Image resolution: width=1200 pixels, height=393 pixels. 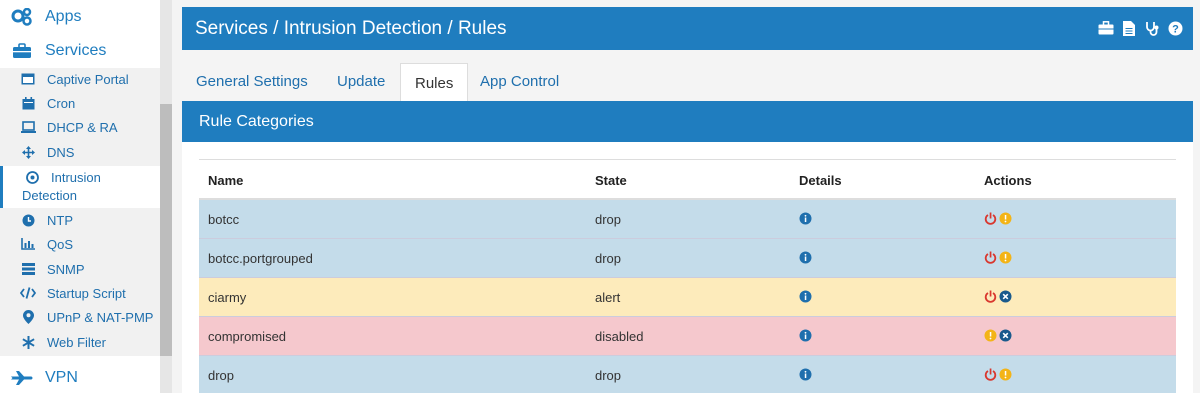 I want to click on tab-rules: Rules, so click(x=434, y=82).